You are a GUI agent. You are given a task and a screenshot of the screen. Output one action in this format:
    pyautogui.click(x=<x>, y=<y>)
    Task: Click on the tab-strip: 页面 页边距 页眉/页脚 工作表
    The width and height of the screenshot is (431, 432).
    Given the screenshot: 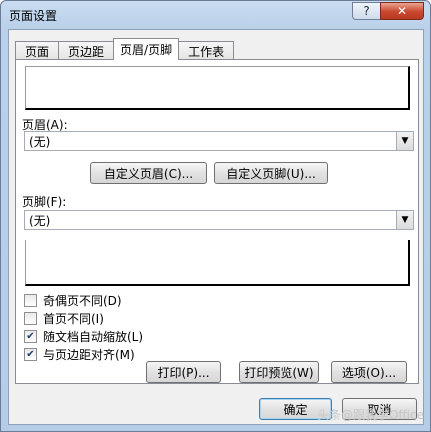 What is the action you would take?
    pyautogui.click(x=125, y=49)
    